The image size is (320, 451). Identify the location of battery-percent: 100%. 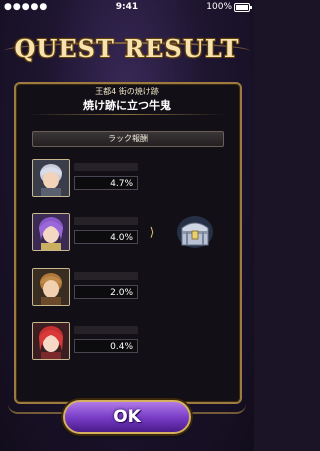
(219, 7).